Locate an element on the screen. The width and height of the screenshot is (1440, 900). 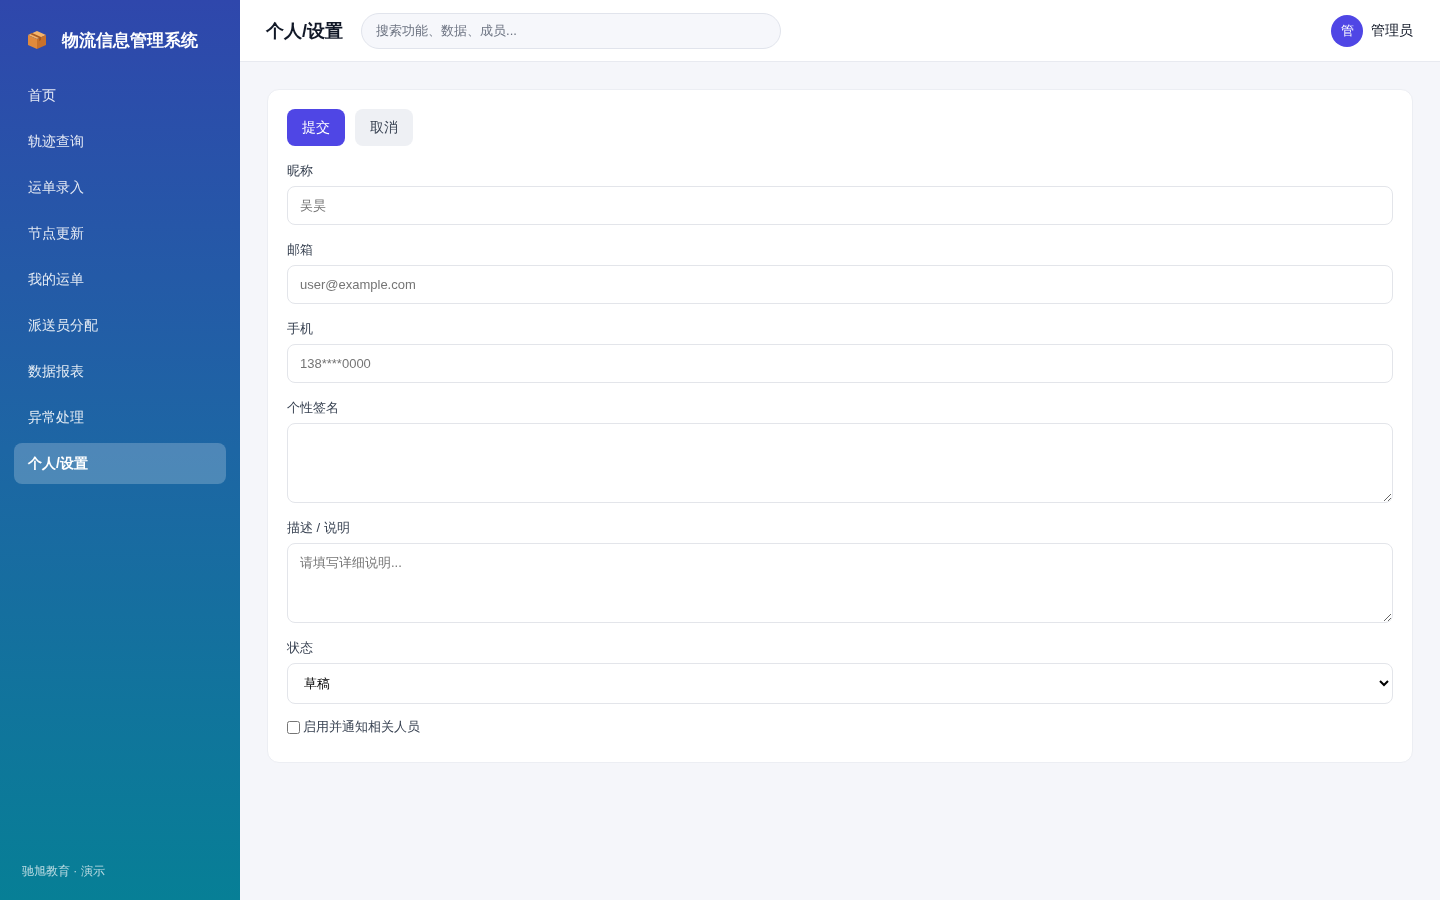
sidebar-item: 我的运单 is located at coordinates (120, 279).